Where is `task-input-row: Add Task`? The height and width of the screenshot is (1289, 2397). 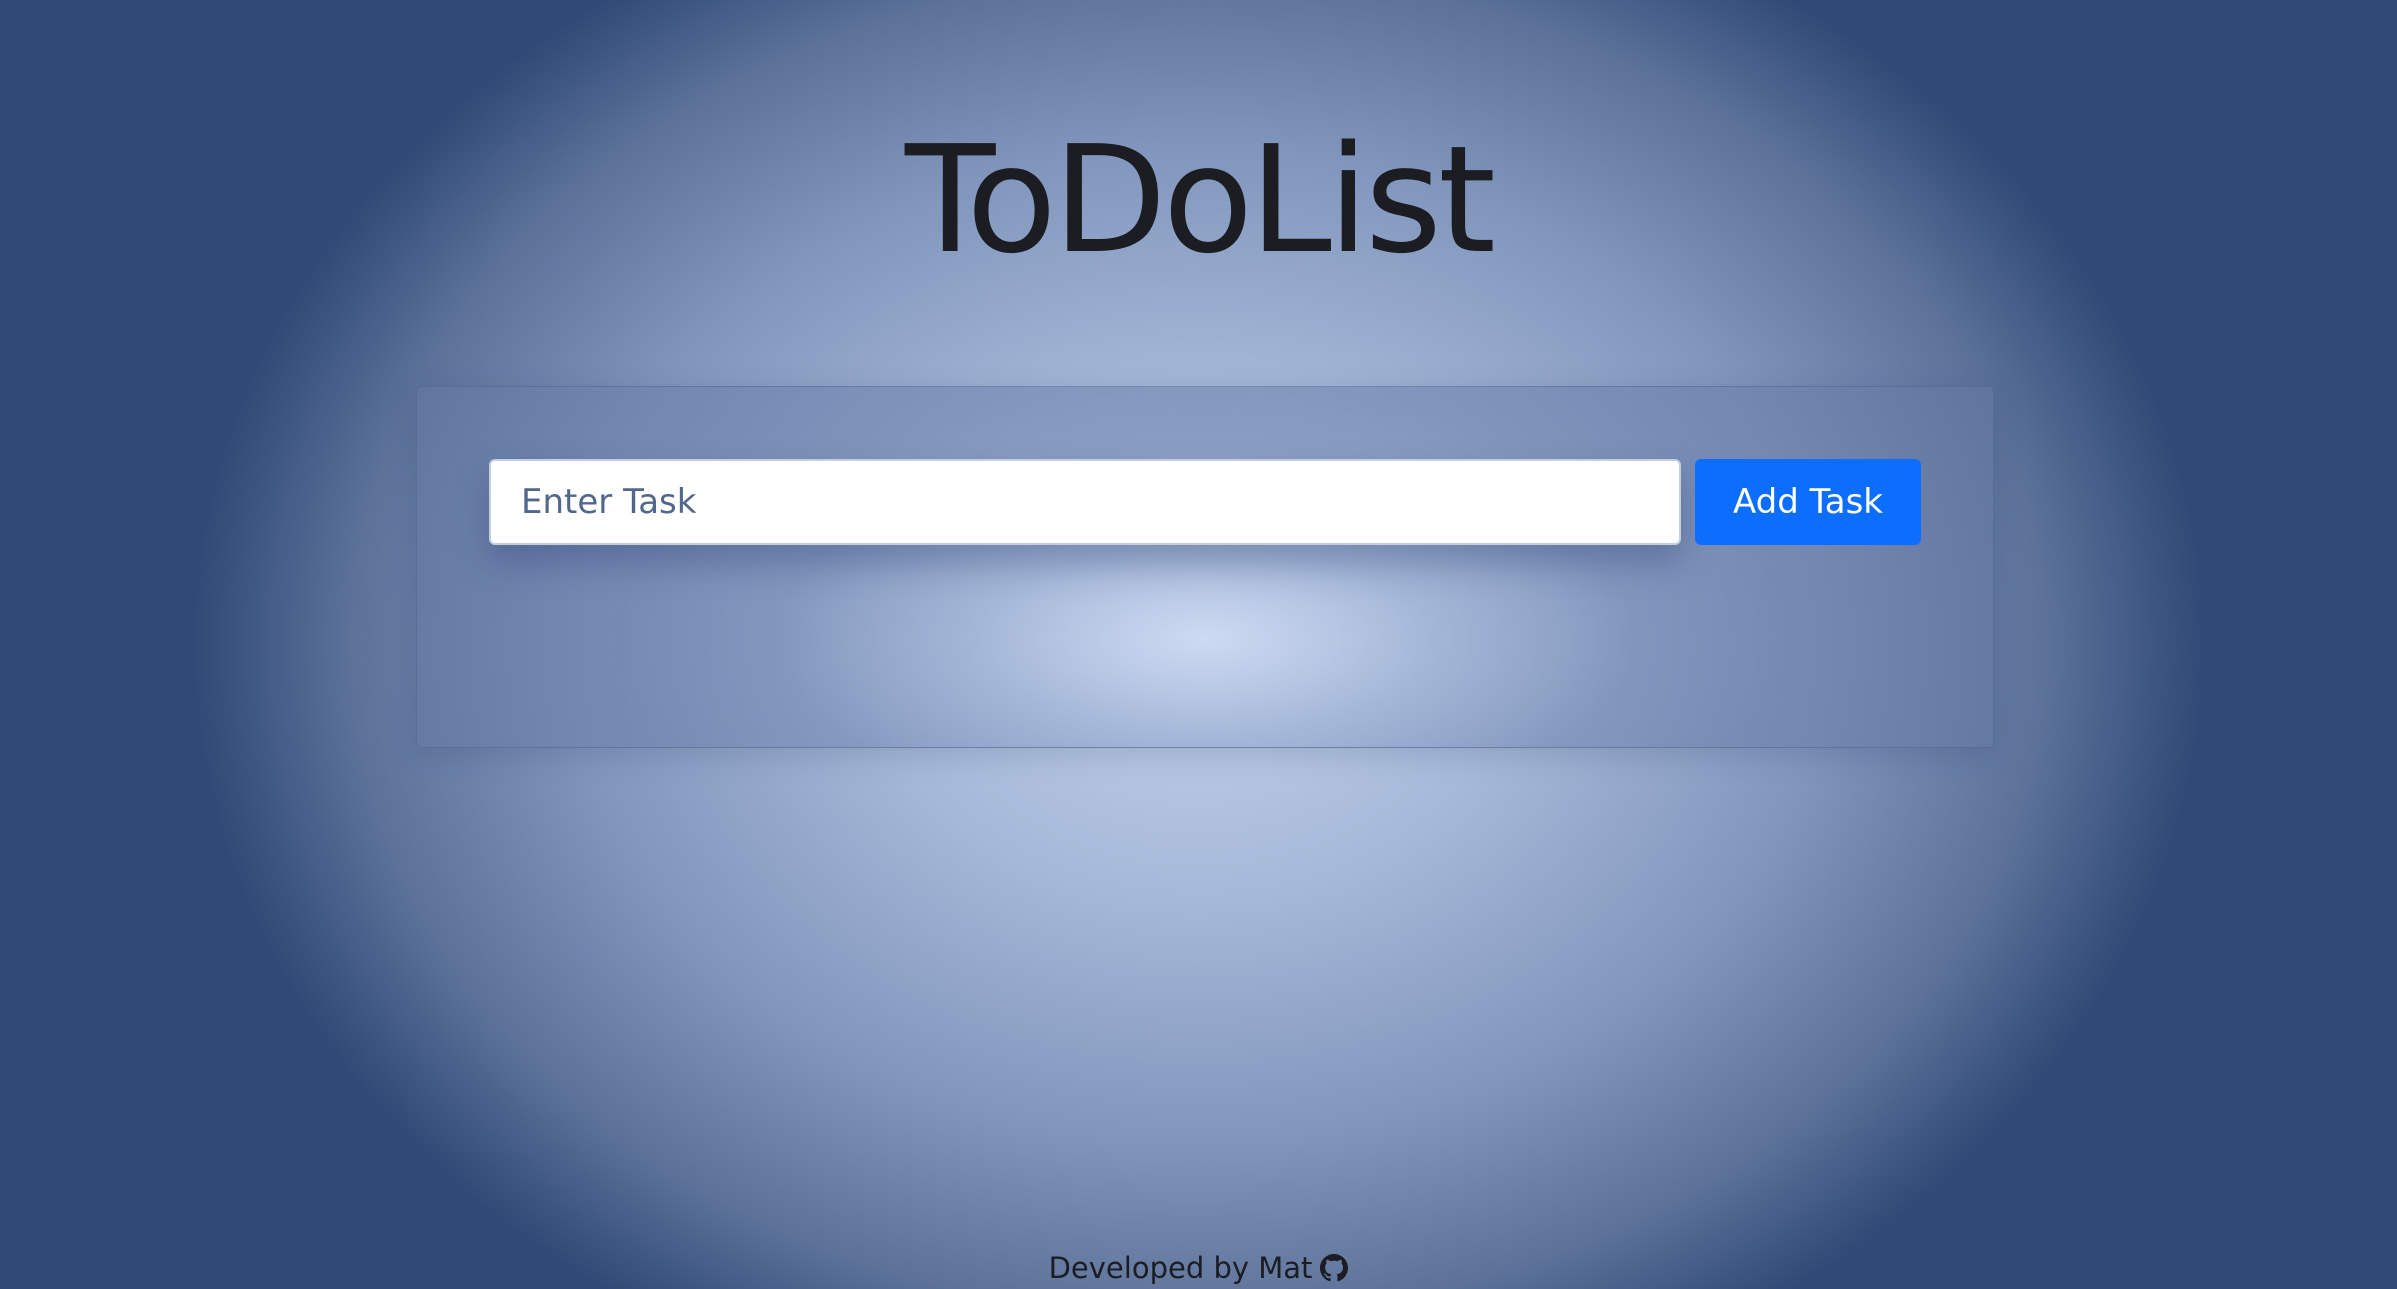 task-input-row: Add Task is located at coordinates (1205, 502).